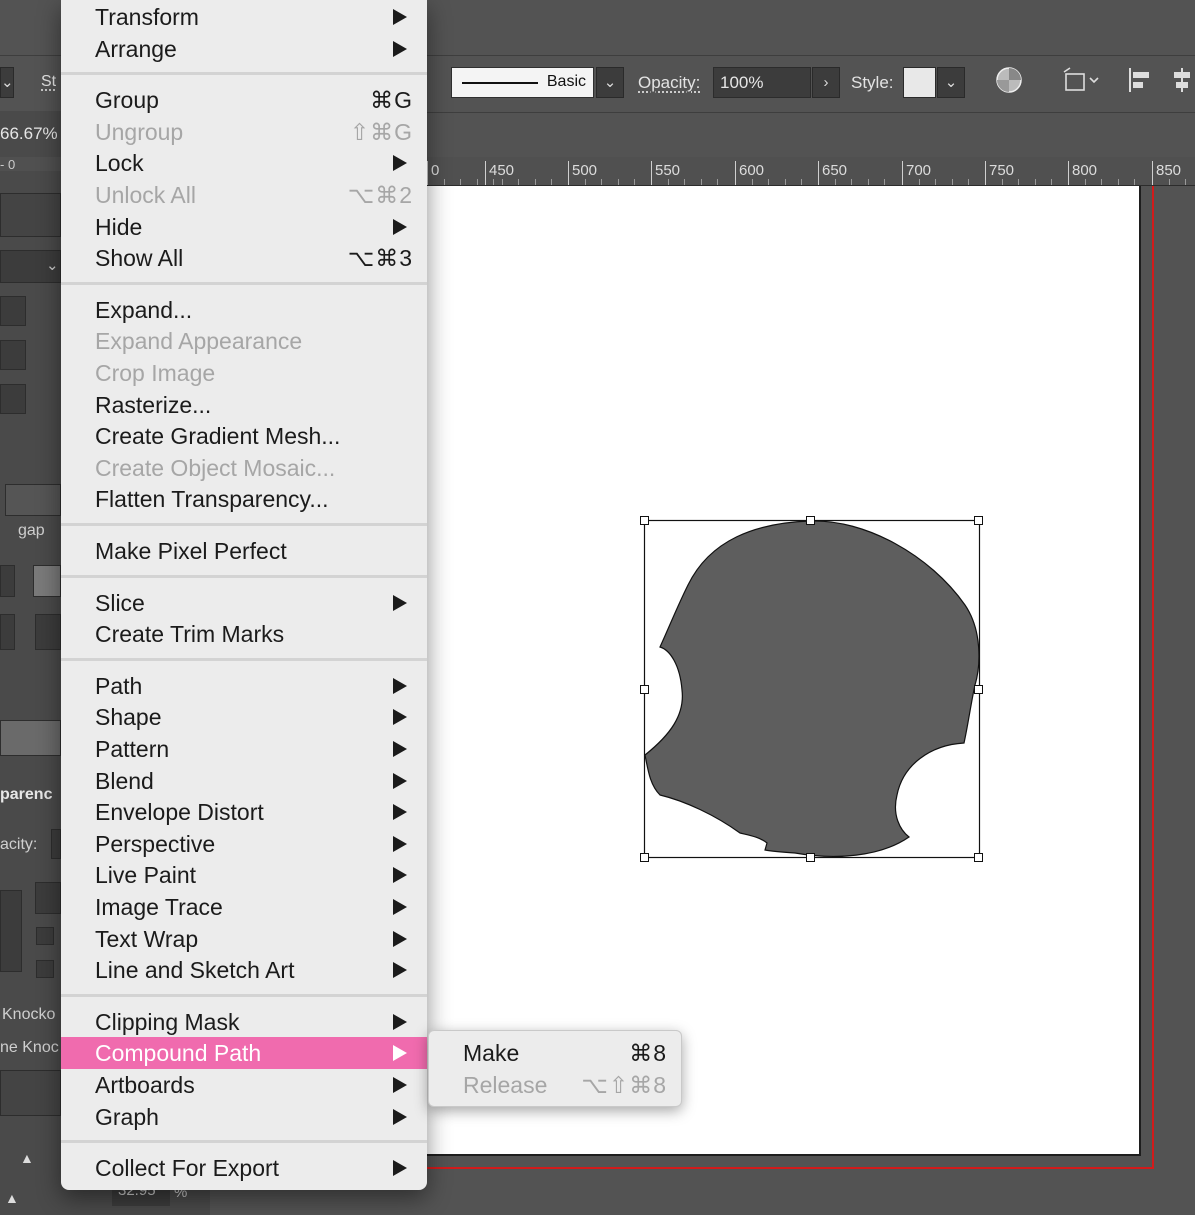  I want to click on zoom-level: 66.67%, so click(29, 134).